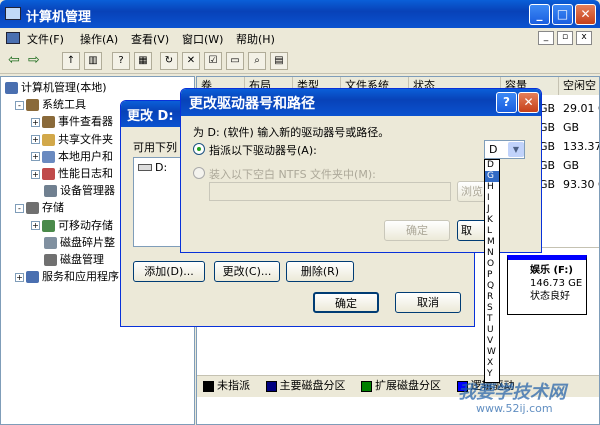 This screenshot has width=600, height=425. Describe the element at coordinates (72, 173) in the screenshot. I see `tree-item: + 性能日志和` at that location.